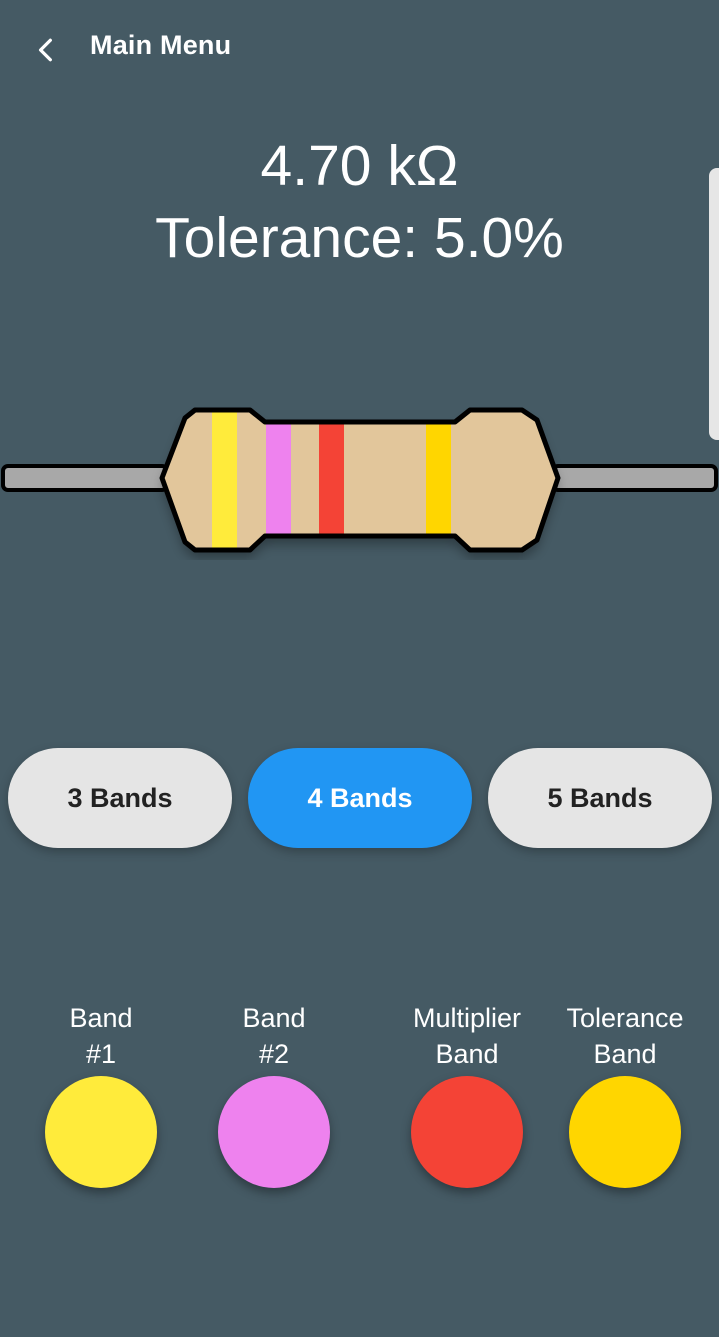  I want to click on multiplier-band-color-button, so click(467, 1132).